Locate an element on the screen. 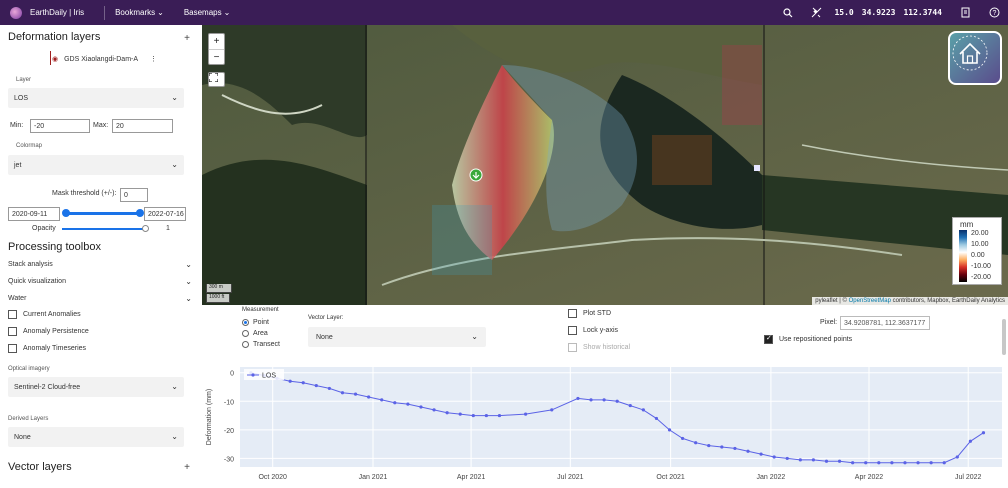 The width and height of the screenshot is (1008, 488). mask-threshold-label: Mask threshold (+/-): is located at coordinates (84, 193).